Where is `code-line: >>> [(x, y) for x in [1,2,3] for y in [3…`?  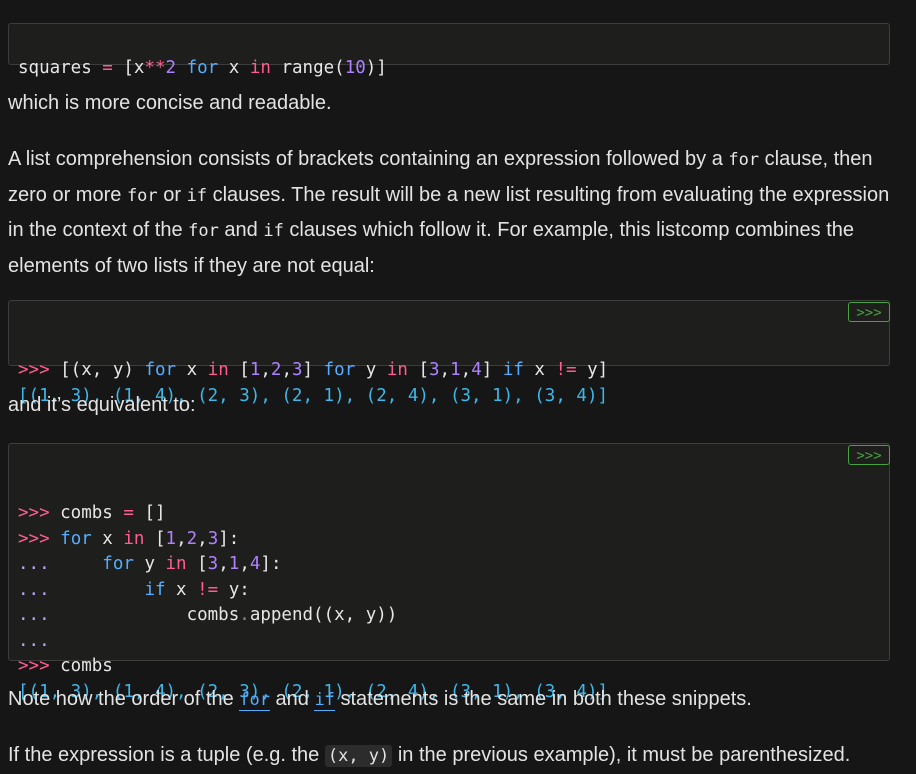
code-line: >>> [(x, y) for x in [1,2,3] for y in [3… is located at coordinates (313, 370).